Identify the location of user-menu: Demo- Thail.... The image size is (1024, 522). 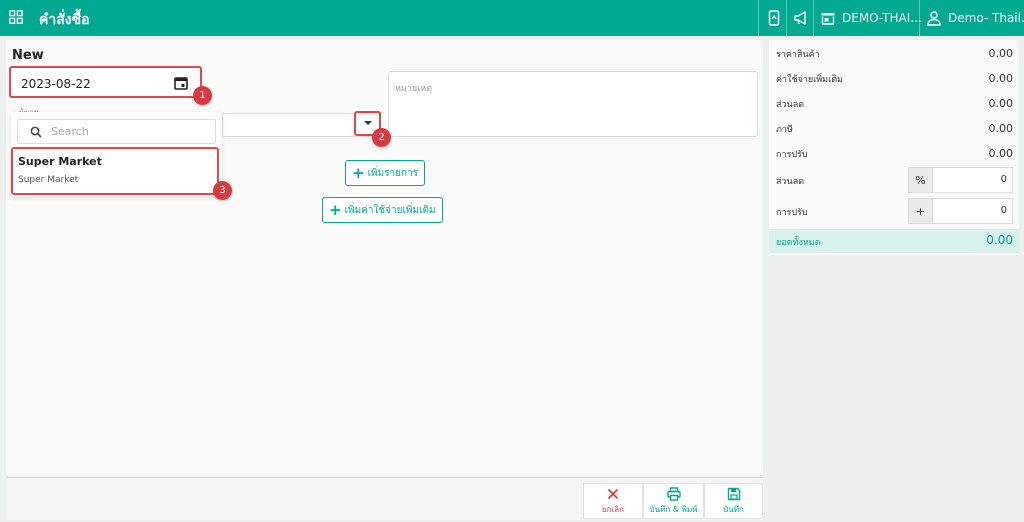
(975, 18).